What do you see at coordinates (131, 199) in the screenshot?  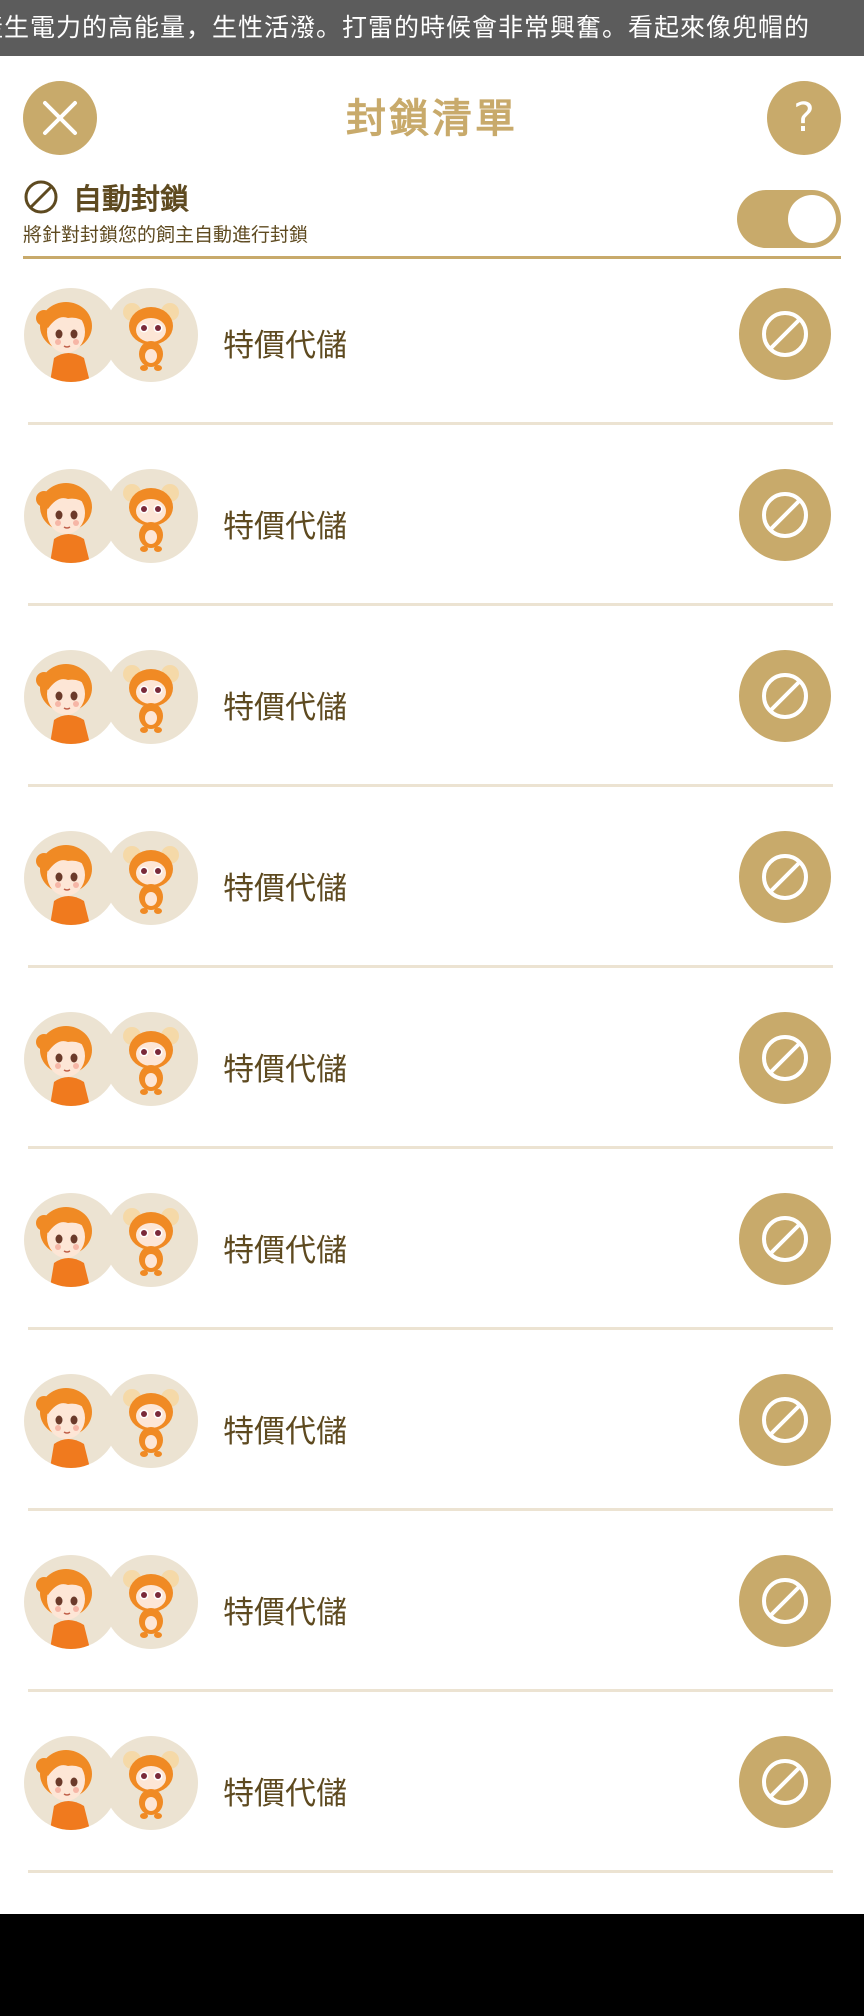 I see `auto-block-label: 自動封鎖` at bounding box center [131, 199].